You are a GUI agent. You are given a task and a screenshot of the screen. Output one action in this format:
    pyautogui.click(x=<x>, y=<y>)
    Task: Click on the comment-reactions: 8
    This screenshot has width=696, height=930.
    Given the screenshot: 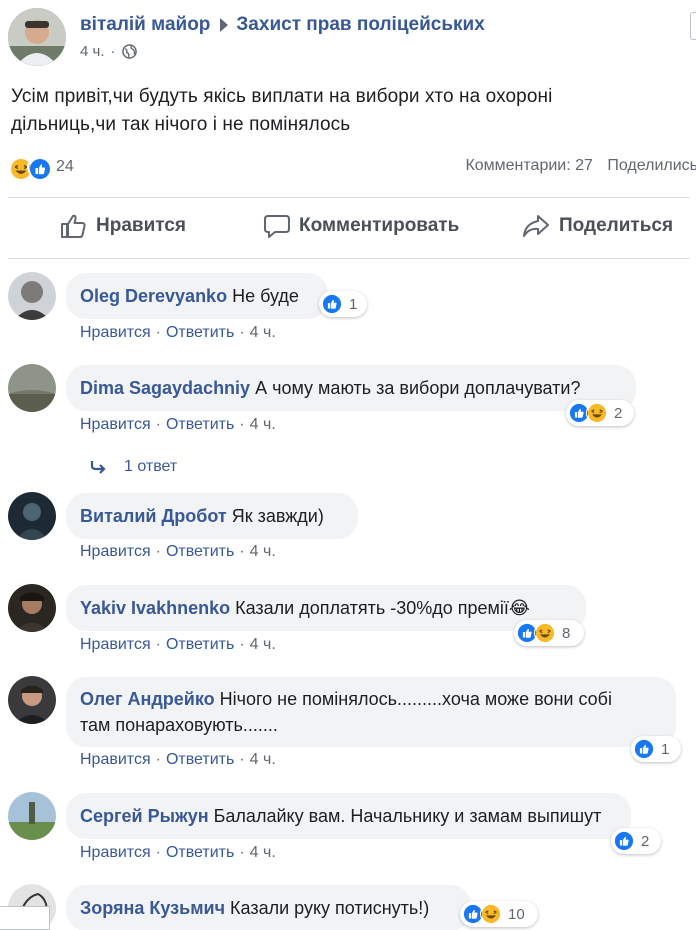 What is the action you would take?
    pyautogui.click(x=549, y=633)
    